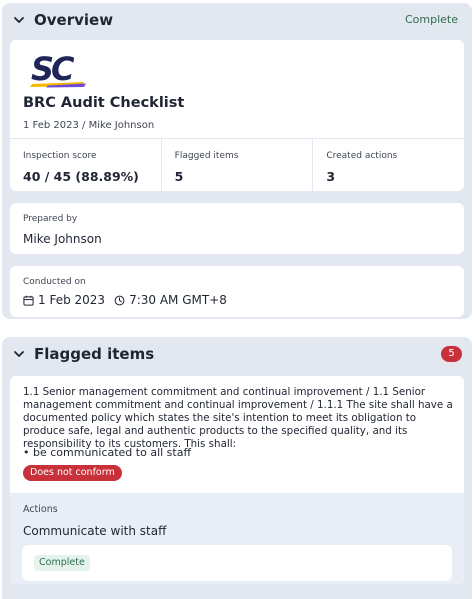  Describe the element at coordinates (40, 509) in the screenshot. I see `actions-label: Actions` at that location.